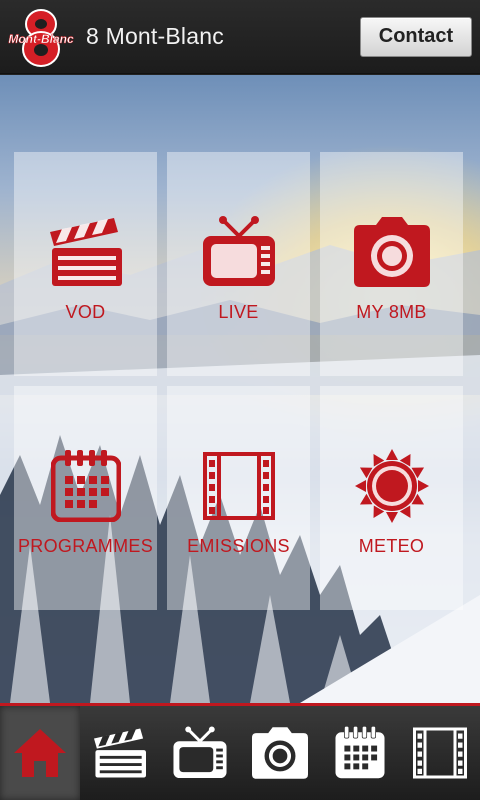  What do you see at coordinates (391, 546) in the screenshot?
I see `tile-label: METEO` at bounding box center [391, 546].